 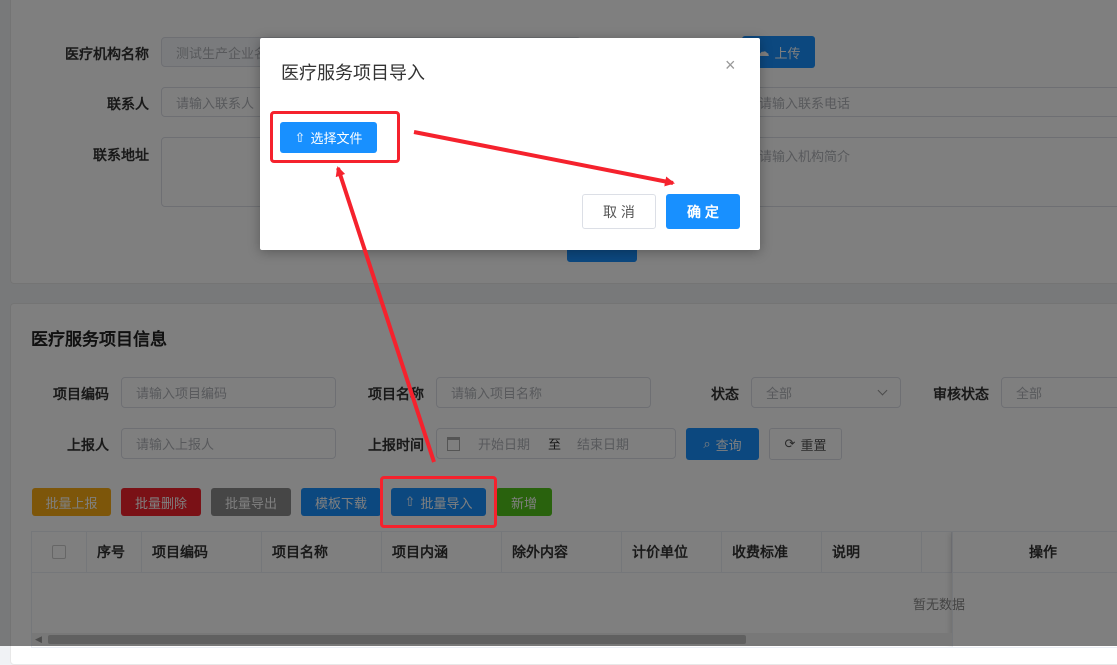 I want to click on confirm-button: 确 定, so click(x=703, y=211).